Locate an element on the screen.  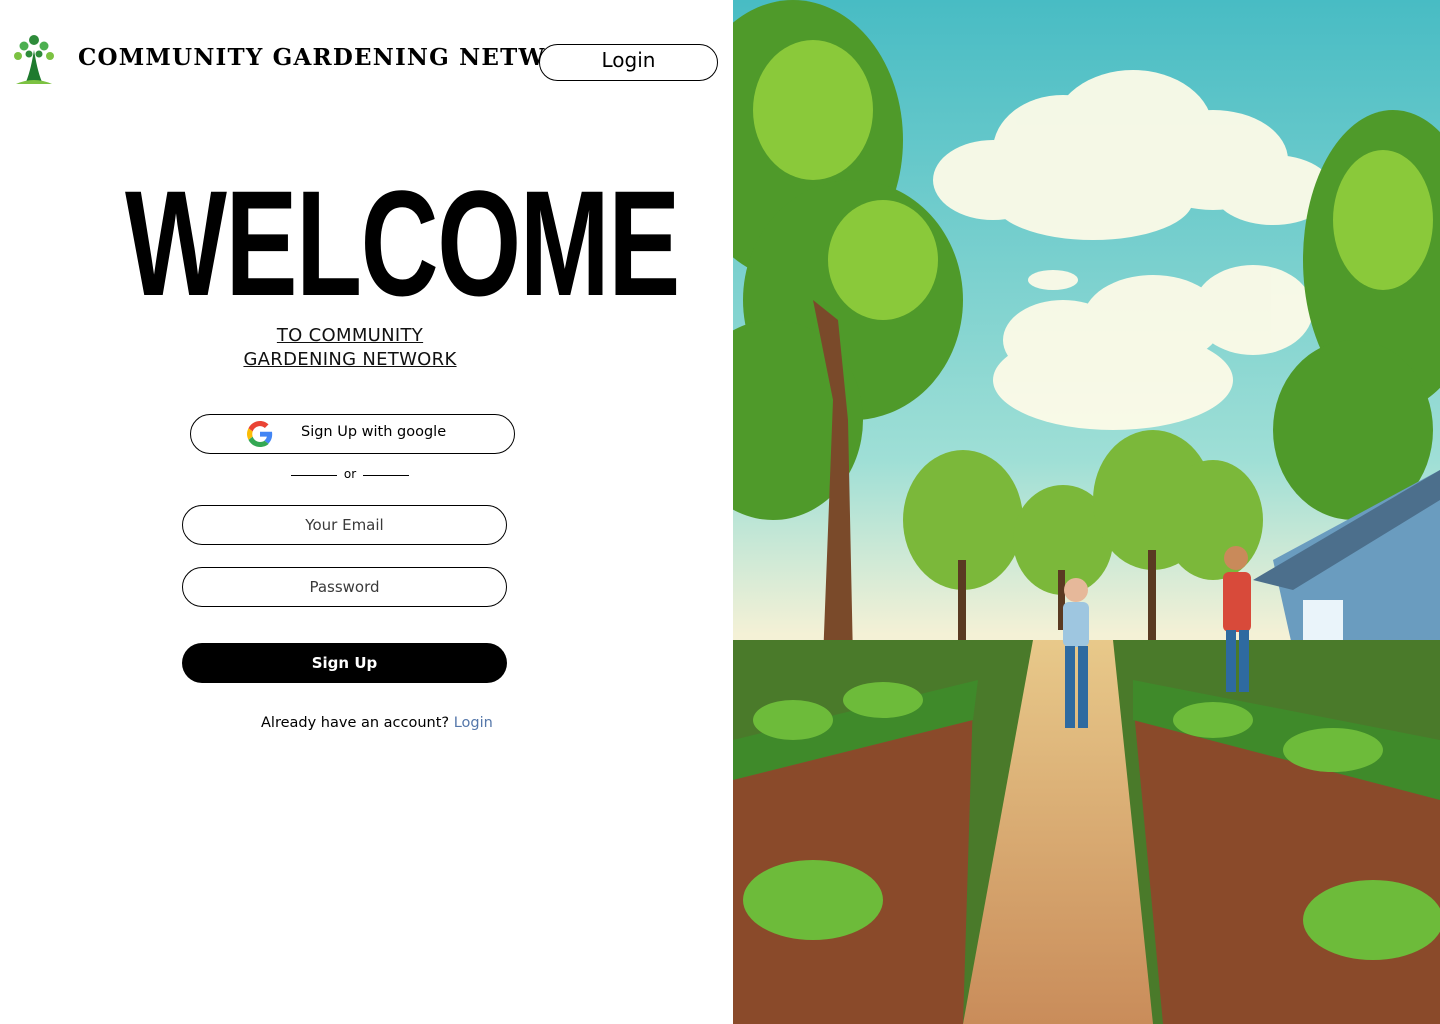
already-account-row: Already have an account? Login is located at coordinates (377, 723).